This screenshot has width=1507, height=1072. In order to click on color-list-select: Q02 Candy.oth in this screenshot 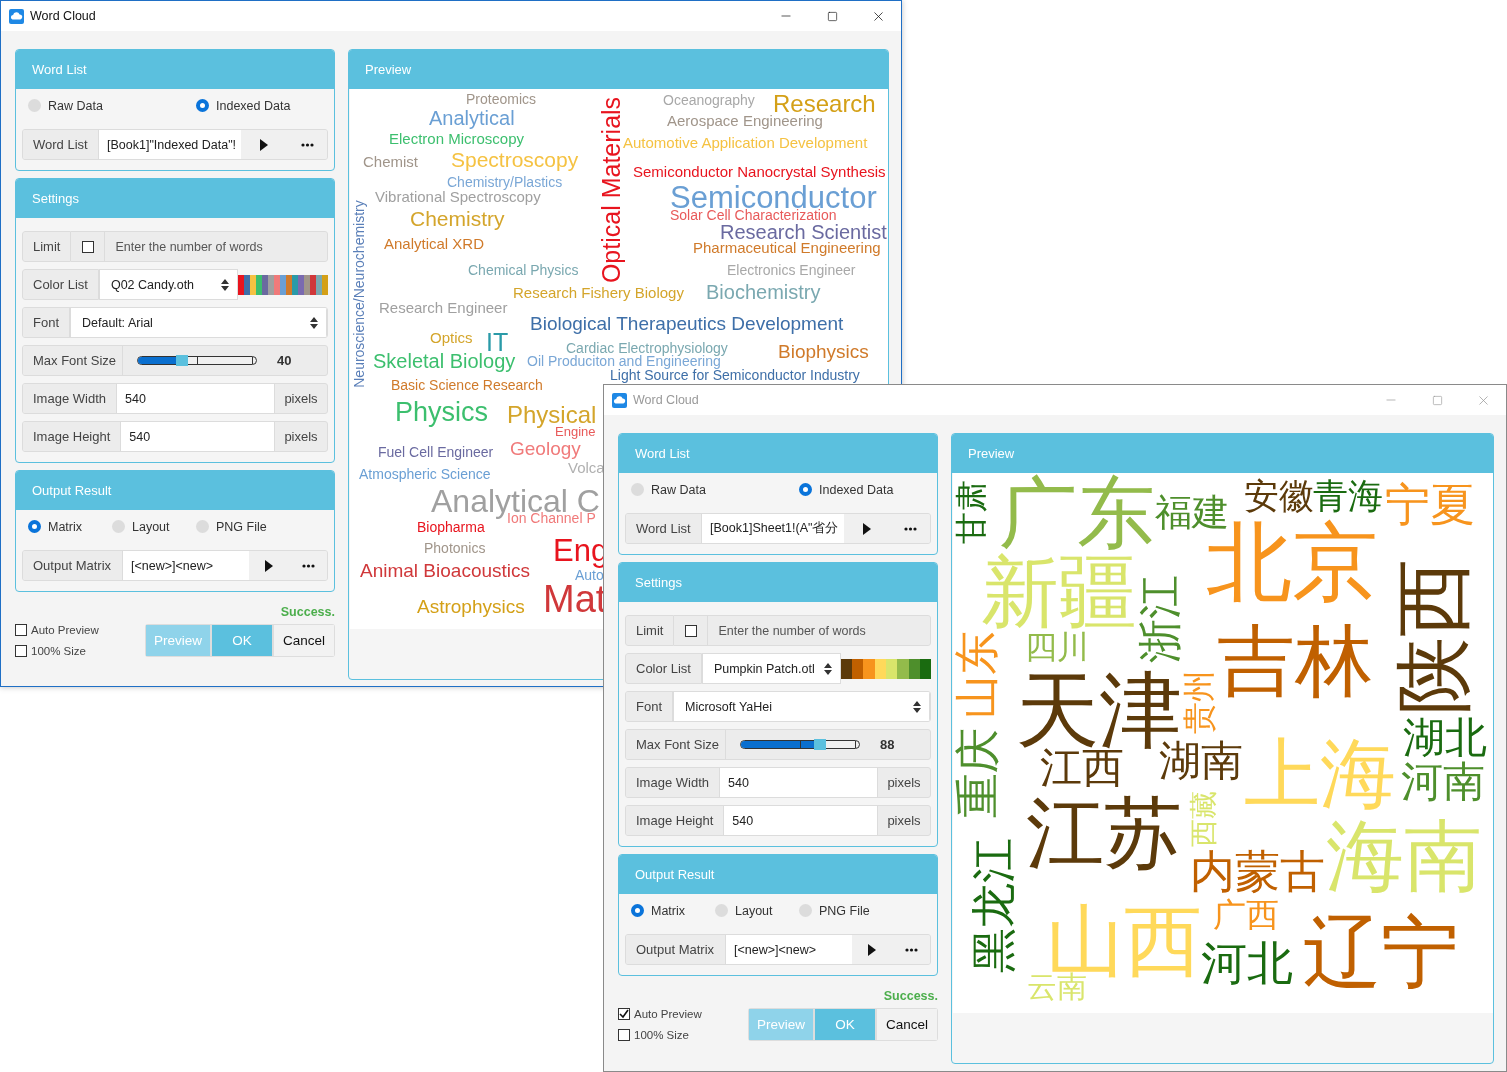, I will do `click(168, 284)`.